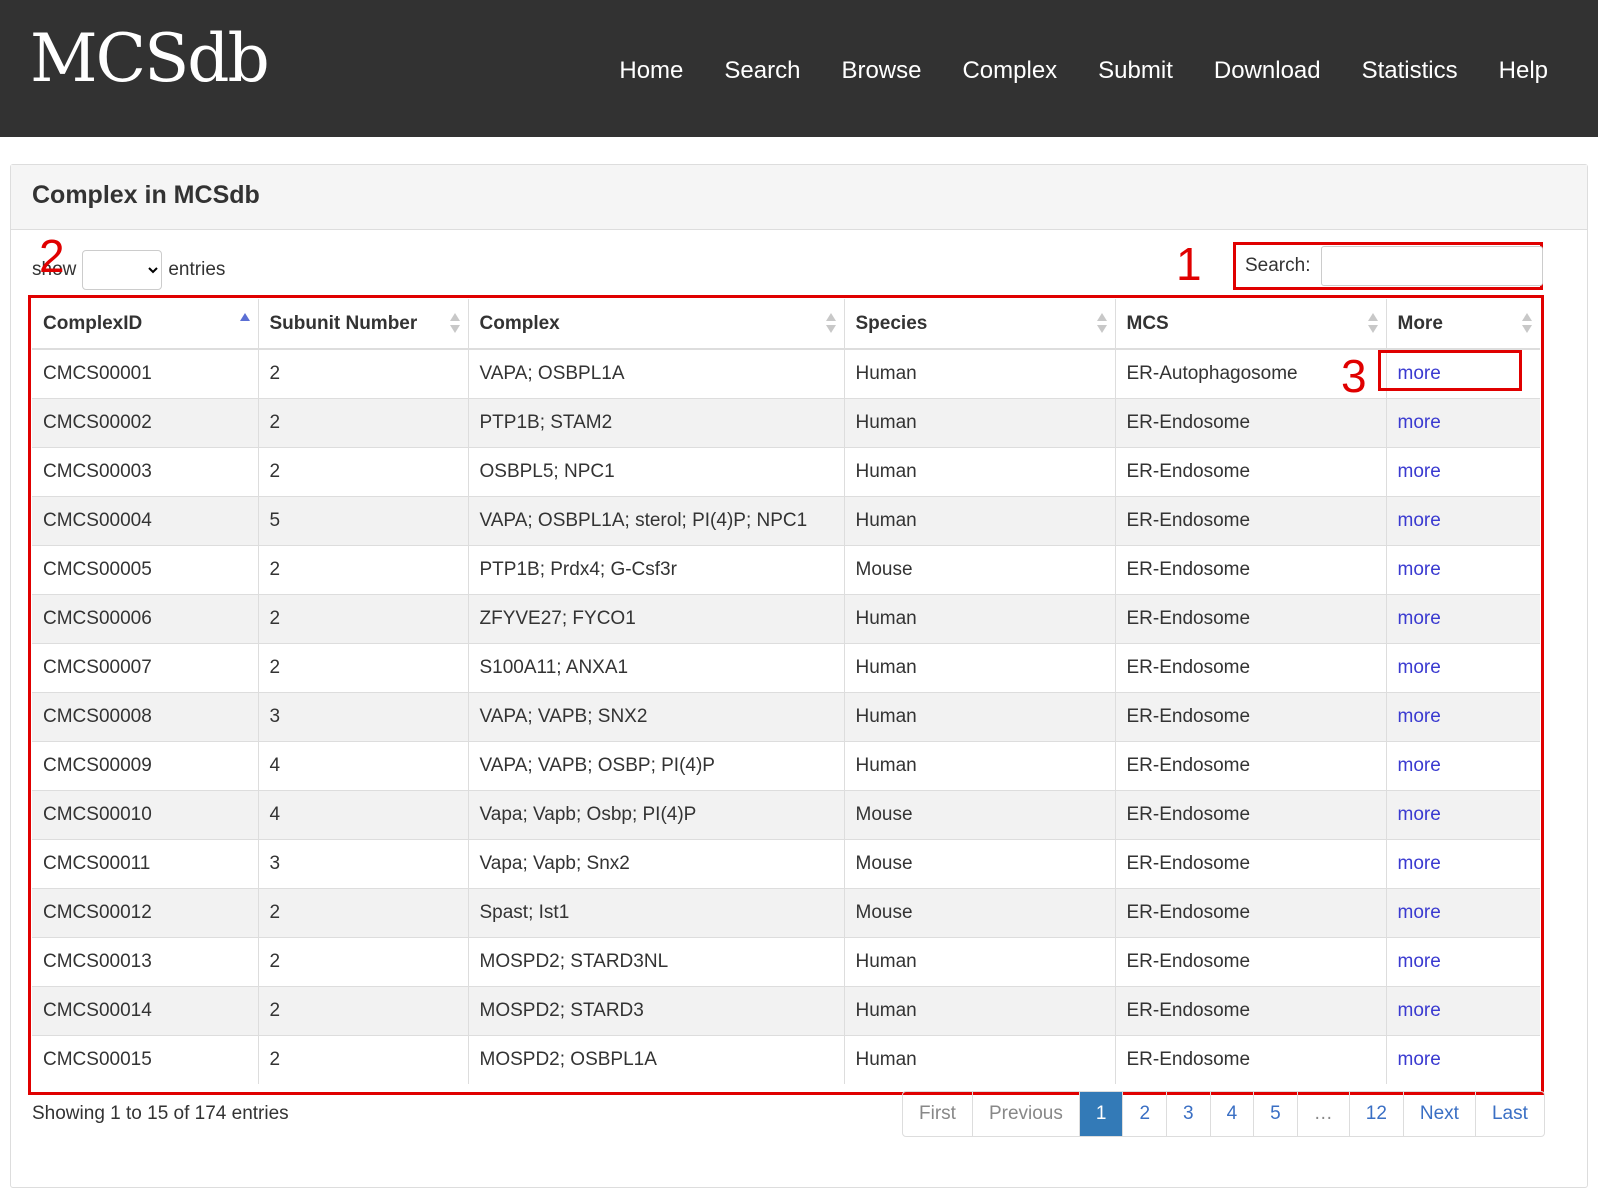 The image size is (1598, 1200). What do you see at coordinates (1509, 1114) in the screenshot?
I see `last-page-button: Last` at bounding box center [1509, 1114].